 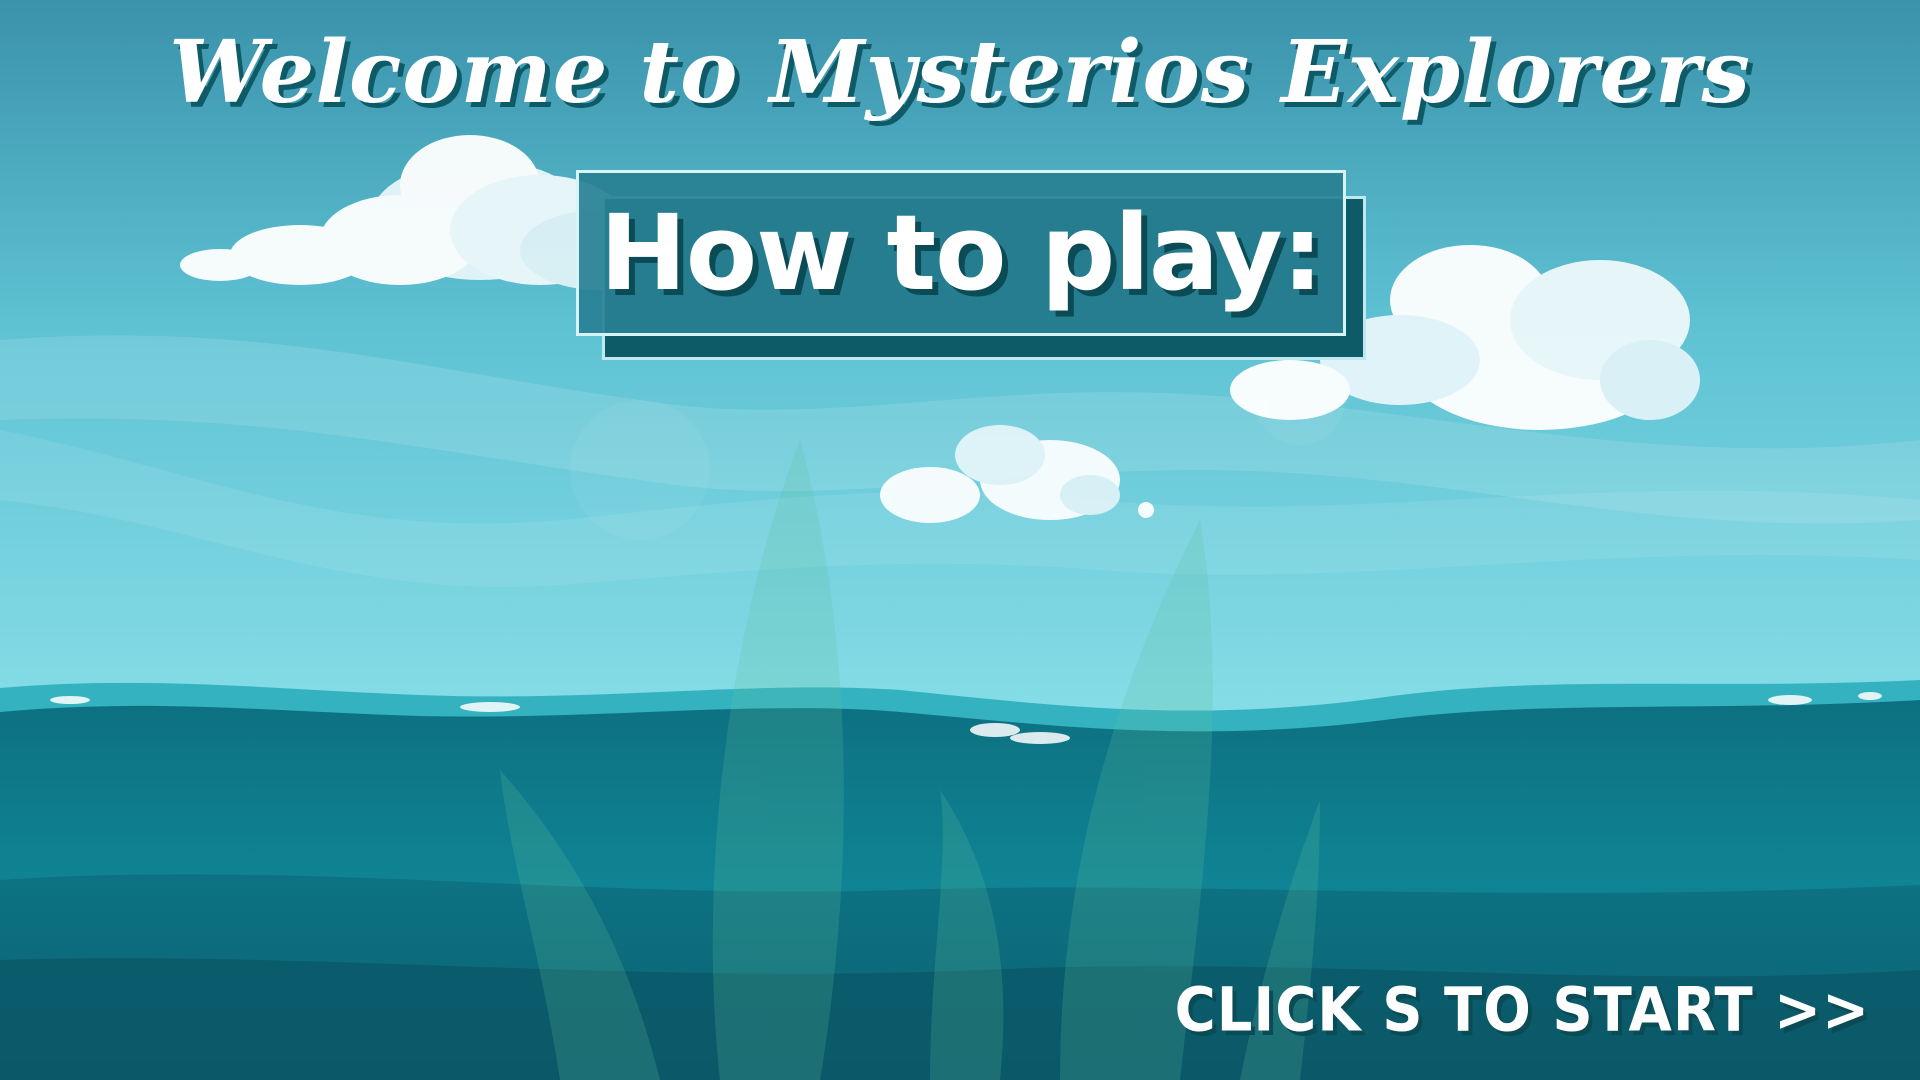 What do you see at coordinates (960, 72) in the screenshot?
I see `game-title: Welcome to Mysterios Explorers` at bounding box center [960, 72].